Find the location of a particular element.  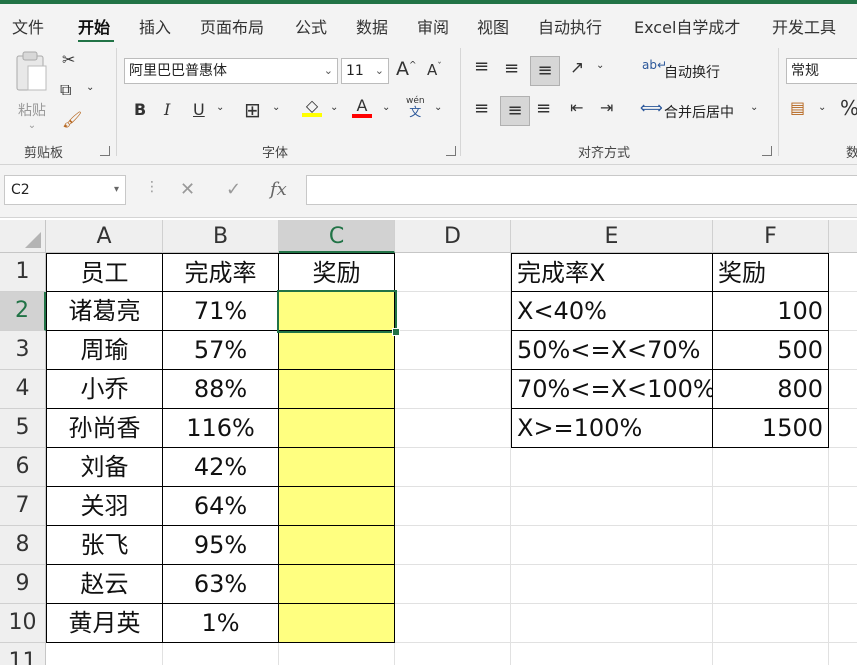

row-header-10: 10 is located at coordinates (23, 623).